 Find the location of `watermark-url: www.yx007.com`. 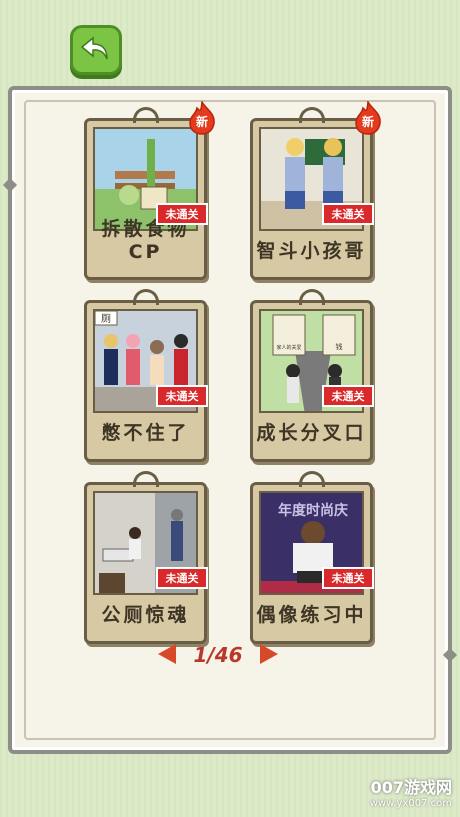

watermark-url: www.yx007.com is located at coordinates (410, 803).